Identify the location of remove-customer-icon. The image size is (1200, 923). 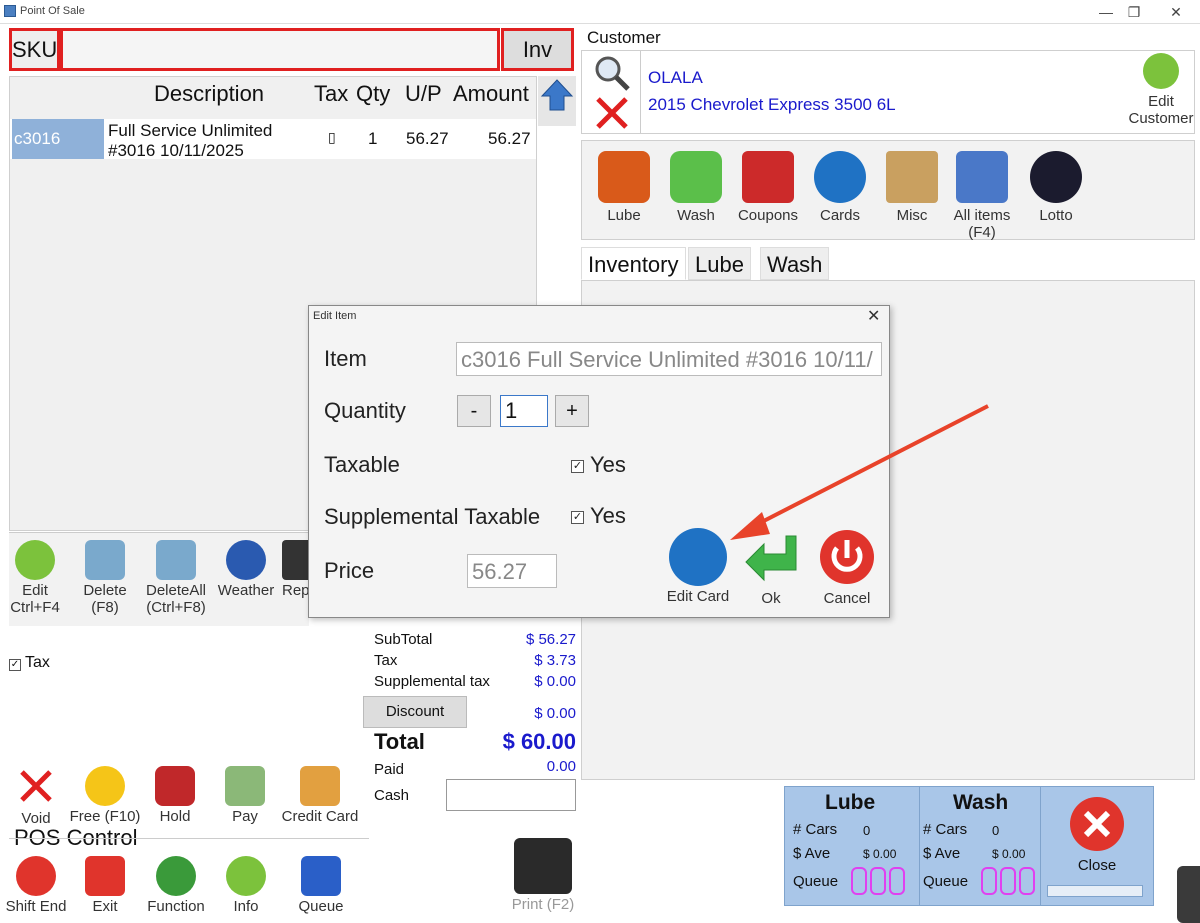
(612, 113).